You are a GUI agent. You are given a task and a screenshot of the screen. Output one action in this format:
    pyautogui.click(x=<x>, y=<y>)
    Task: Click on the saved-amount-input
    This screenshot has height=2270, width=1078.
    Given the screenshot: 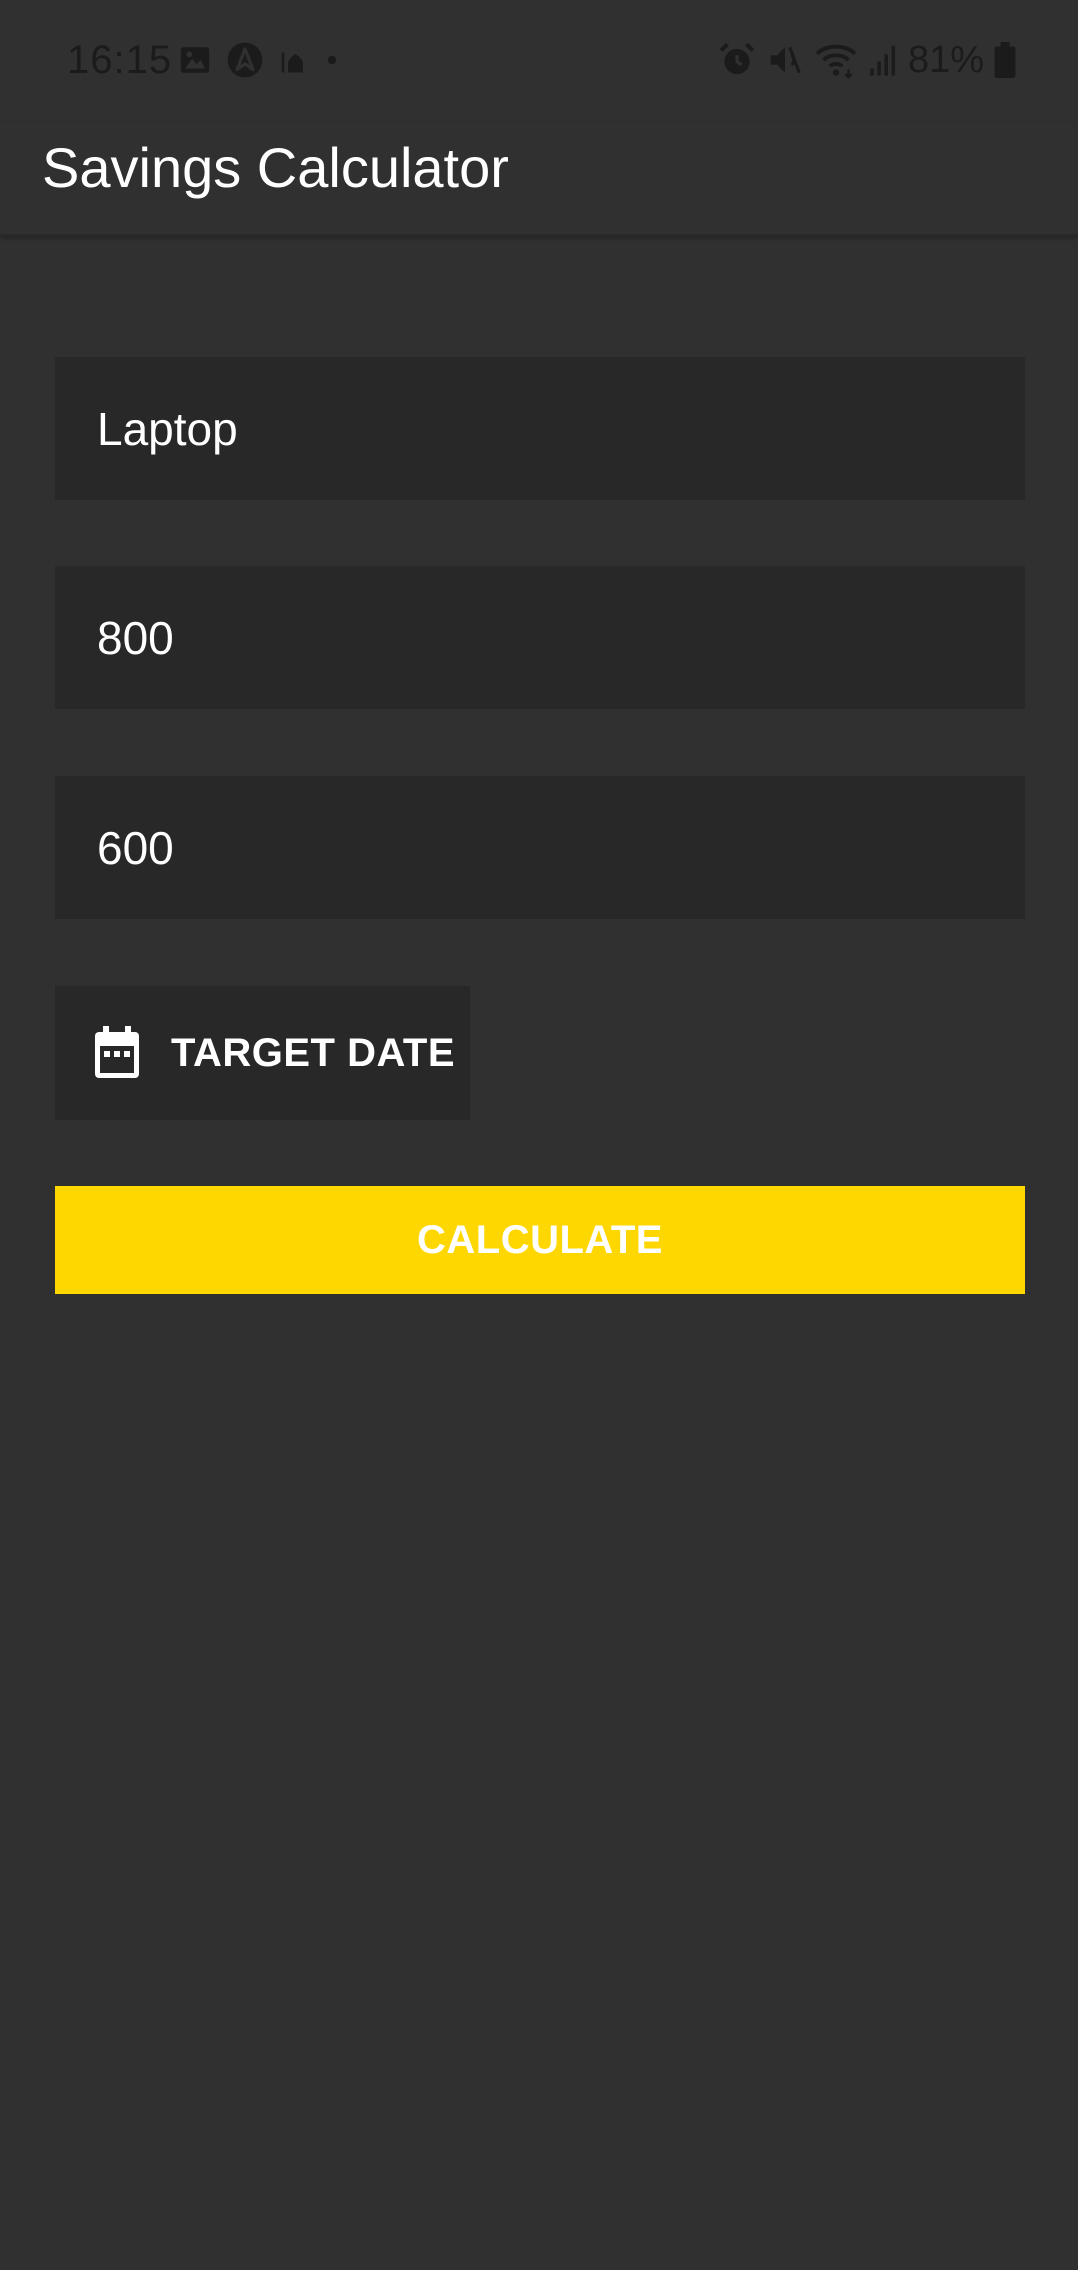 What is the action you would take?
    pyautogui.click(x=540, y=847)
    